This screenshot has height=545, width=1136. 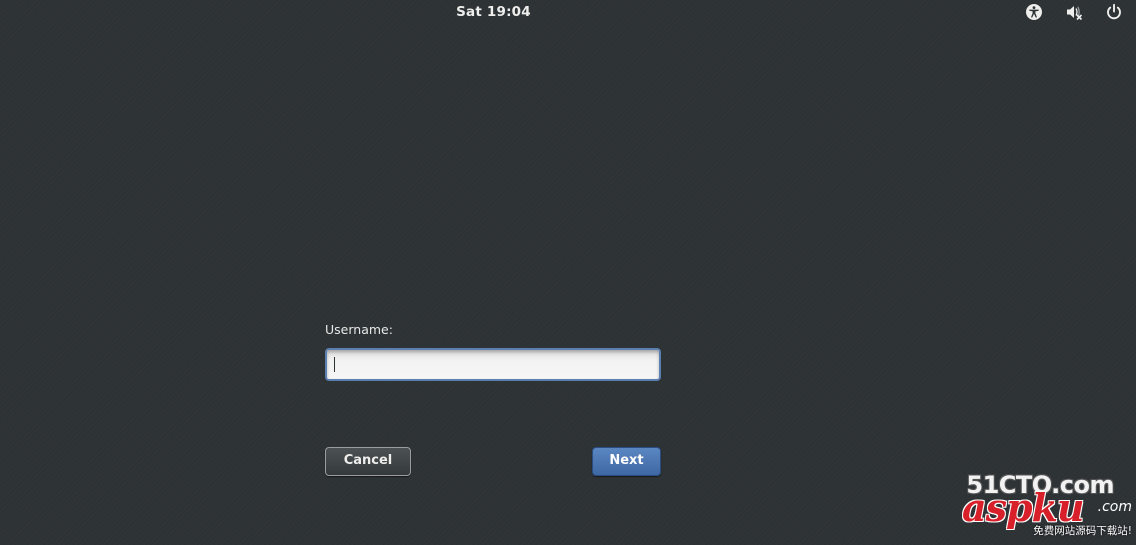 I want to click on watermark-com: .com, so click(x=1114, y=507).